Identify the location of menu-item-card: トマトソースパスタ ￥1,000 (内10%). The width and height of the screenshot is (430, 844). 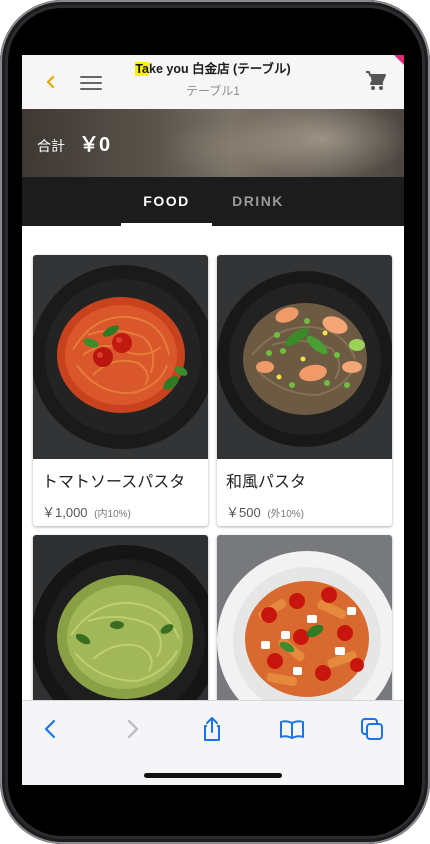
(120, 390).